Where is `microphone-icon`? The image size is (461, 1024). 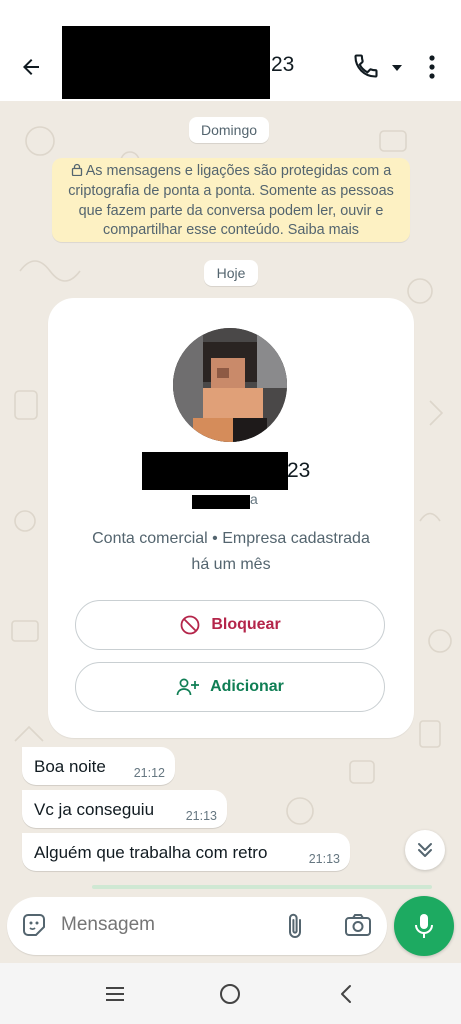
microphone-icon is located at coordinates (424, 926).